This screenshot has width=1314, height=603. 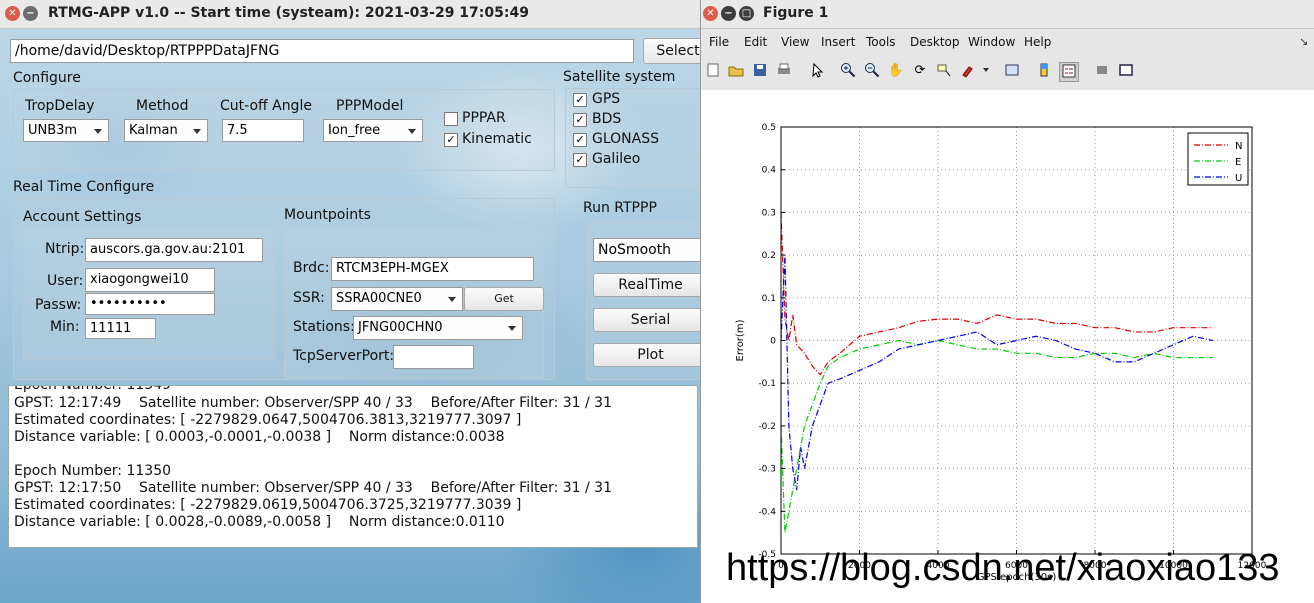 I want to click on path-input: /home/david/Desktop/RTPPPDataJFNG, so click(x=322, y=51).